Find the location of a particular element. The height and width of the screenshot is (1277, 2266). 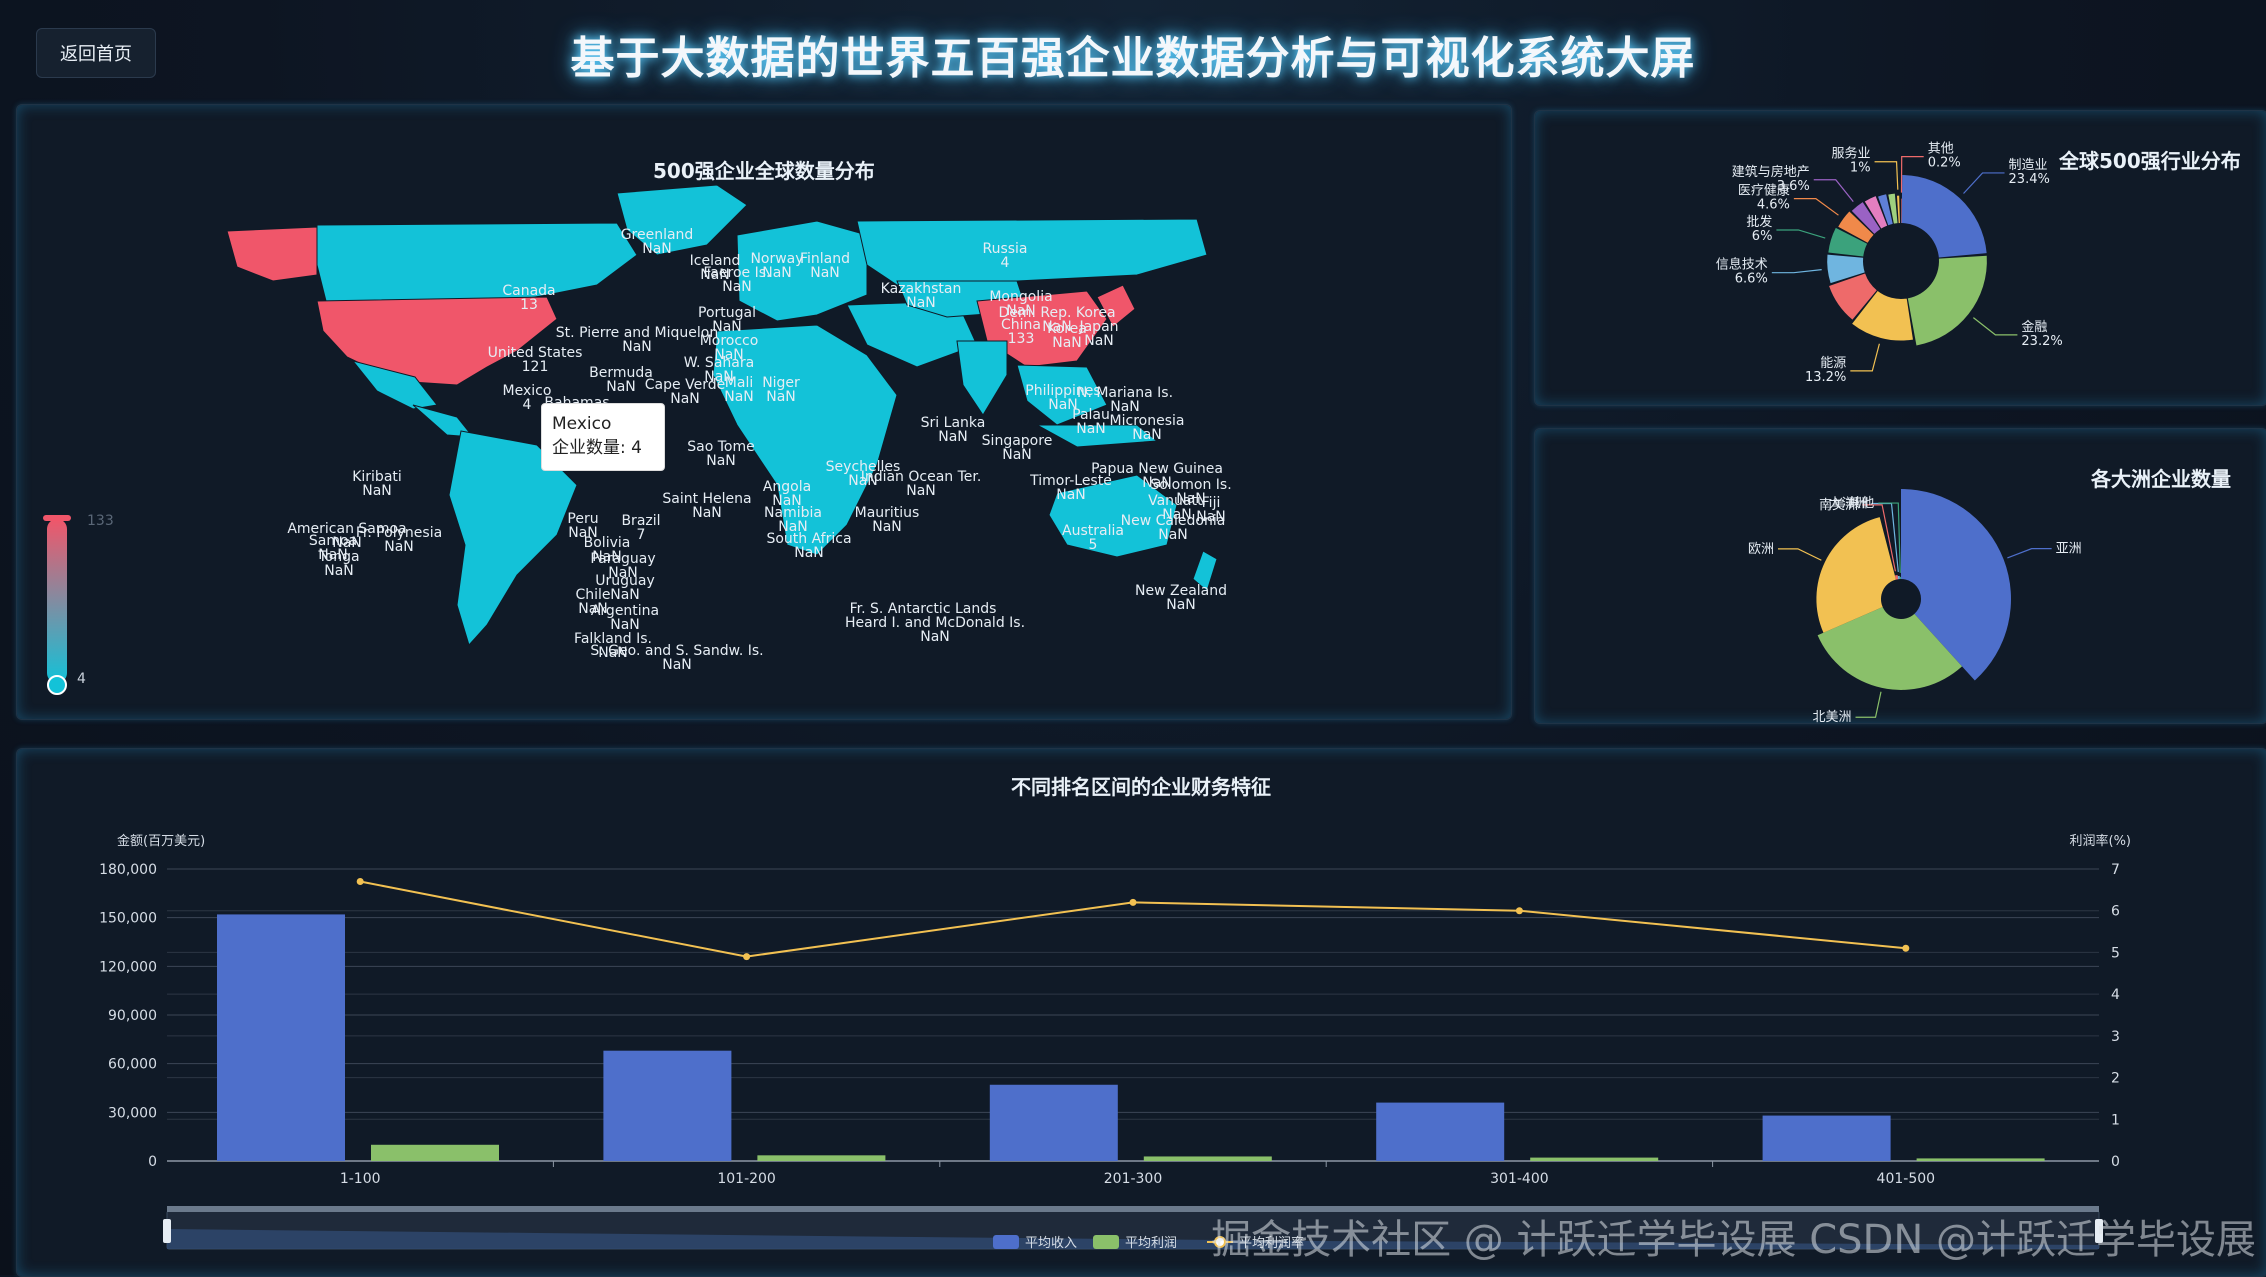

y2-tick-label: 1 is located at coordinates (2115, 1120).